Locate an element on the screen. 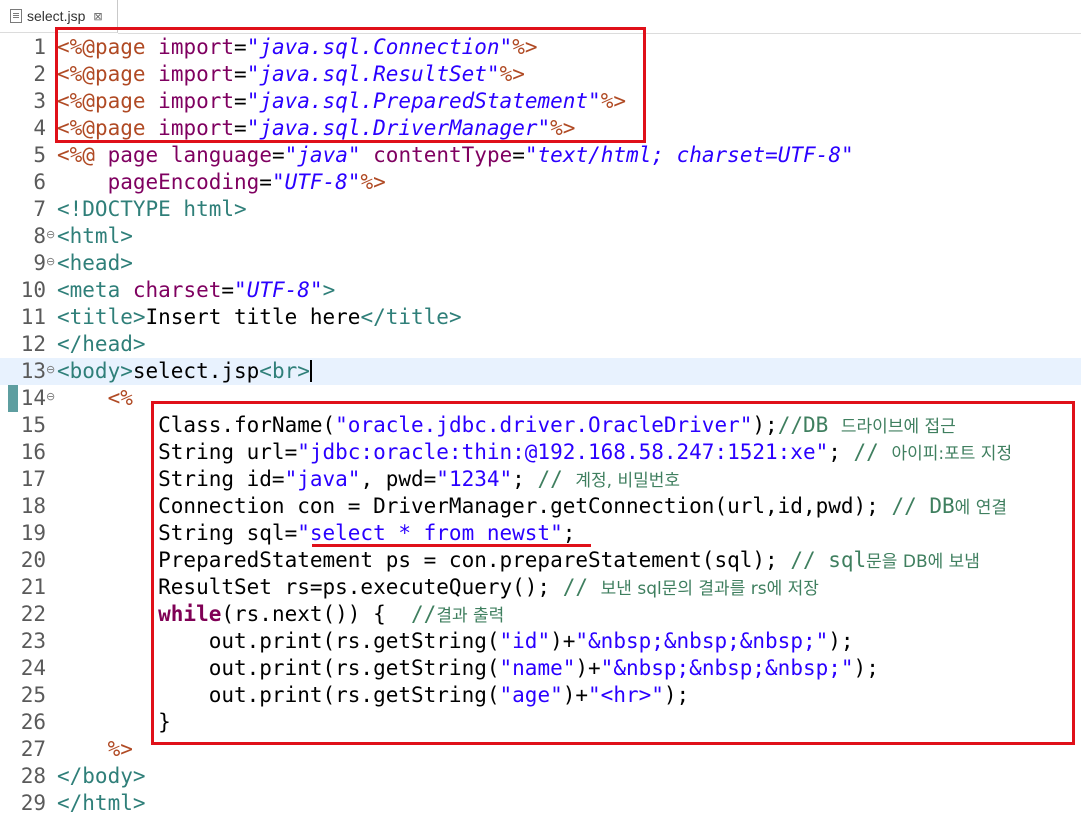 The image size is (1081, 819). code-token: <head> is located at coordinates (95, 263).